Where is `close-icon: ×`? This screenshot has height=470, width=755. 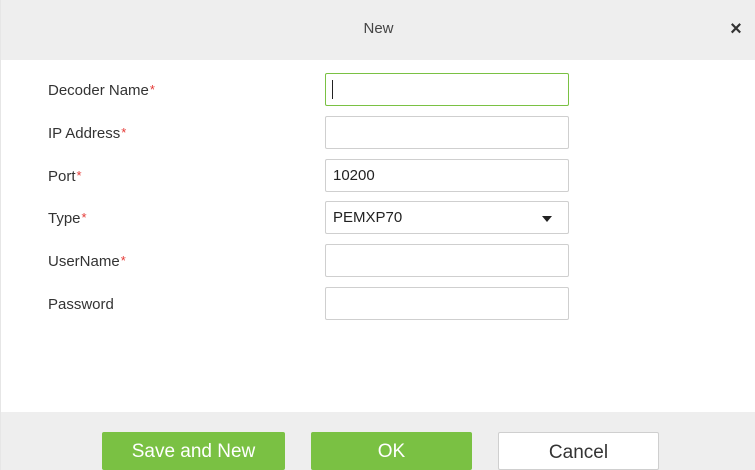 close-icon: × is located at coordinates (736, 29).